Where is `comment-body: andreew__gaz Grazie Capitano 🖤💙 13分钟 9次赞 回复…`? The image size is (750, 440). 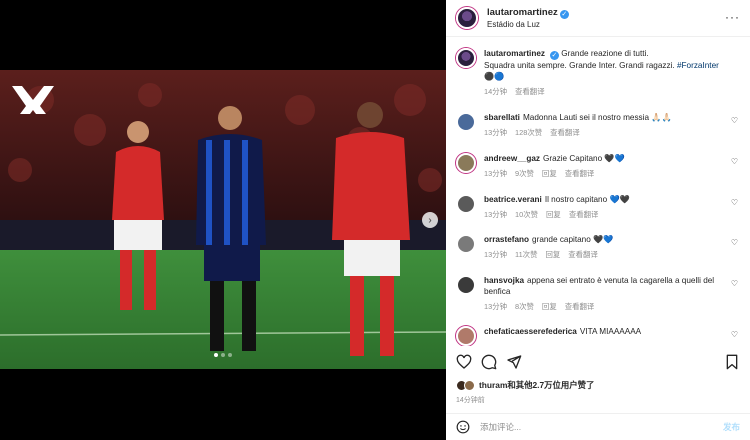
comment-body: andreew__gaz Grazie Capitano 🖤💙 13分钟 9次赞 回复… is located at coordinates (613, 166).